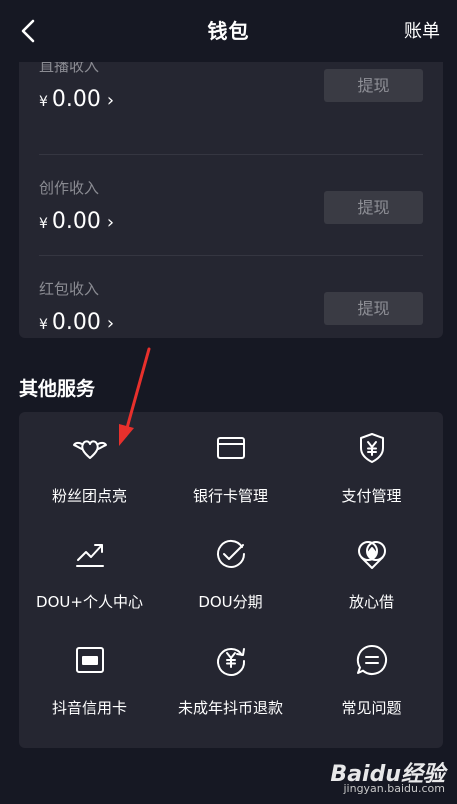 This screenshot has height=804, width=457. Describe the element at coordinates (231, 554) in the screenshot. I see `check-circle-icon` at that location.